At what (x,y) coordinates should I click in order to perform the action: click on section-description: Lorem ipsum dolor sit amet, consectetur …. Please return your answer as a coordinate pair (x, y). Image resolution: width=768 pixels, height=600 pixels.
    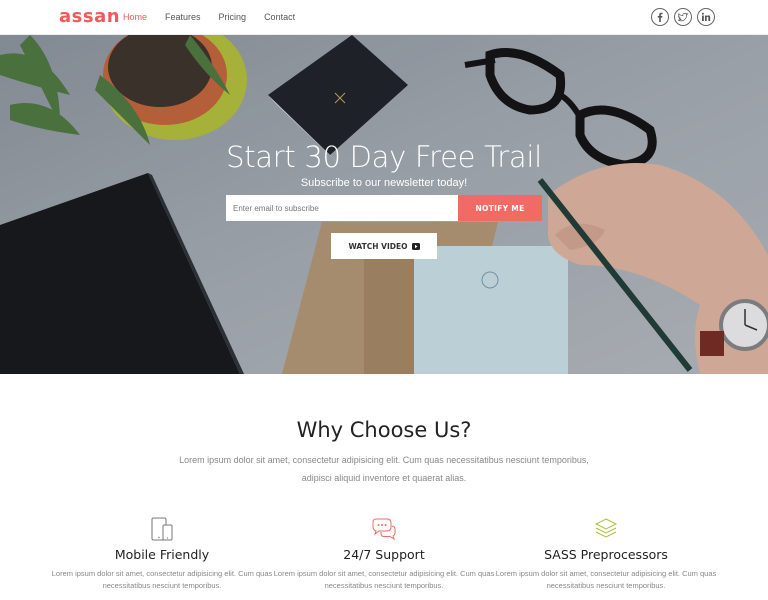
    Looking at the image, I should click on (384, 469).